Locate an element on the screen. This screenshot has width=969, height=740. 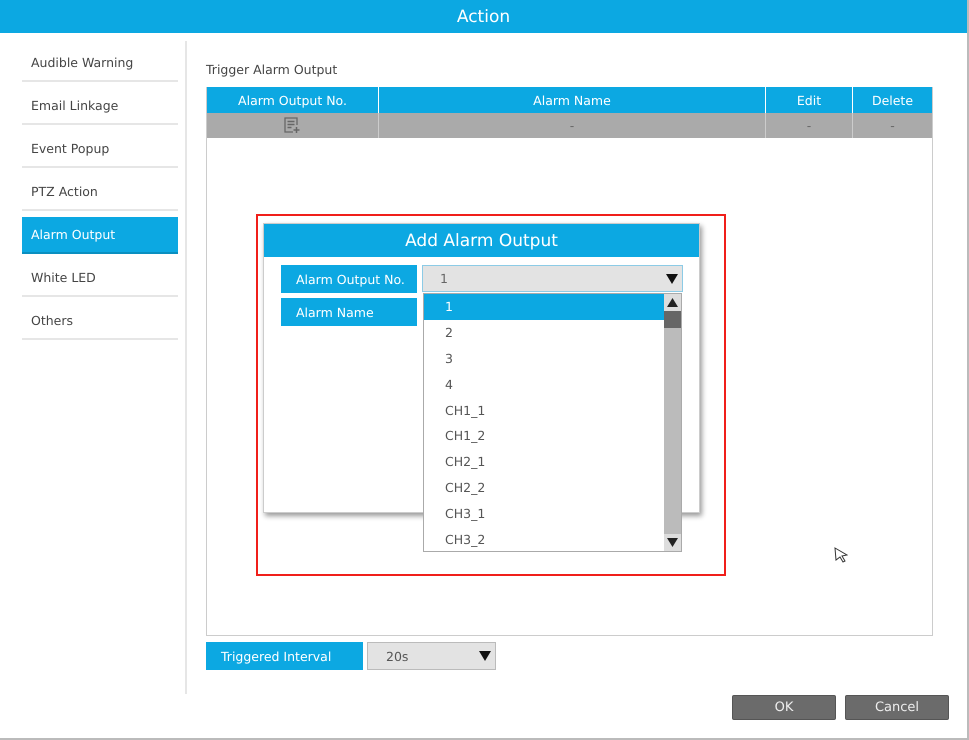
scrollbar is located at coordinates (672, 422).